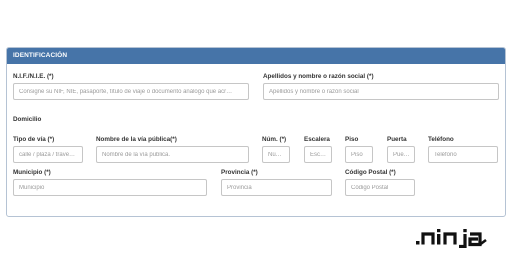 This screenshot has width=512, height=263. What do you see at coordinates (397, 139) in the screenshot?
I see `puerta-label: Puerta` at bounding box center [397, 139].